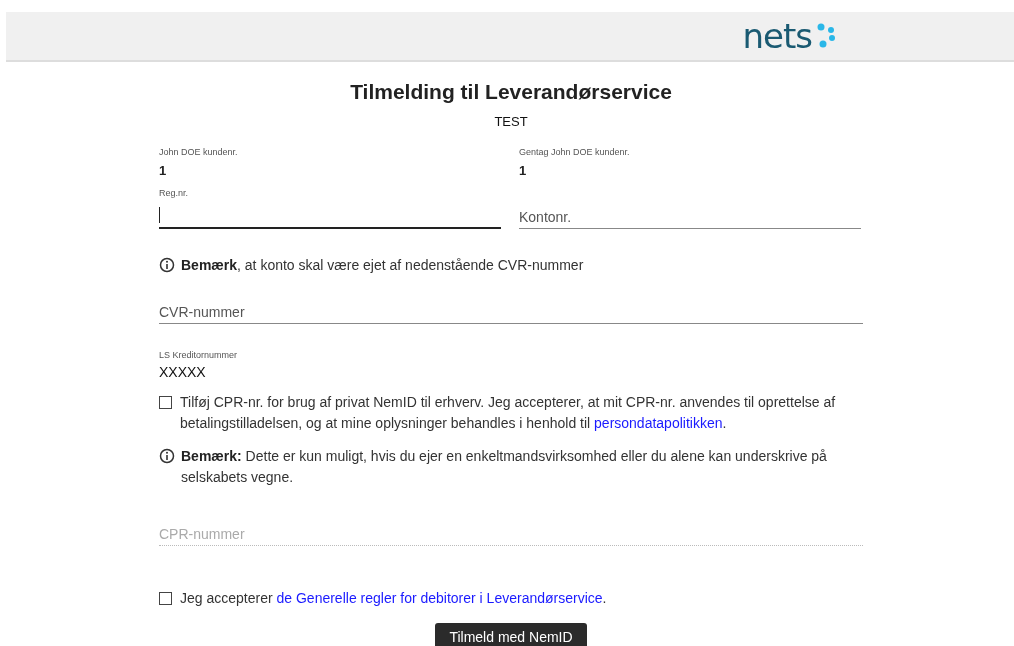 Image resolution: width=1014 pixels, height=646 pixels. Describe the element at coordinates (199, 152) in the screenshot. I see `field-label: John DOE kundenr.` at that location.